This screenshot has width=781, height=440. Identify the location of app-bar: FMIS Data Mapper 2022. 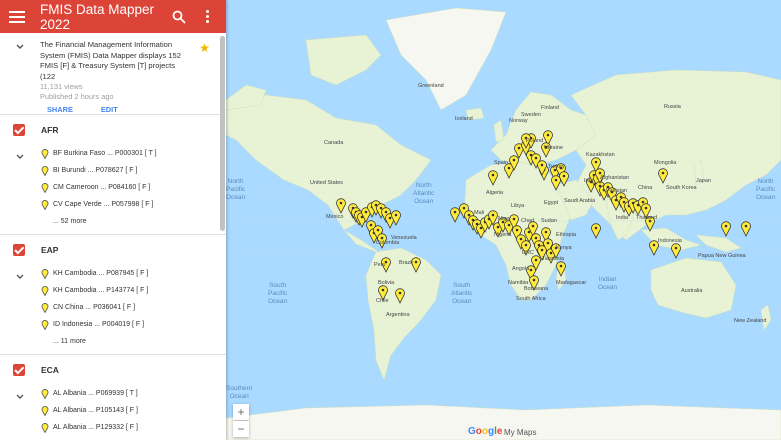
(113, 16).